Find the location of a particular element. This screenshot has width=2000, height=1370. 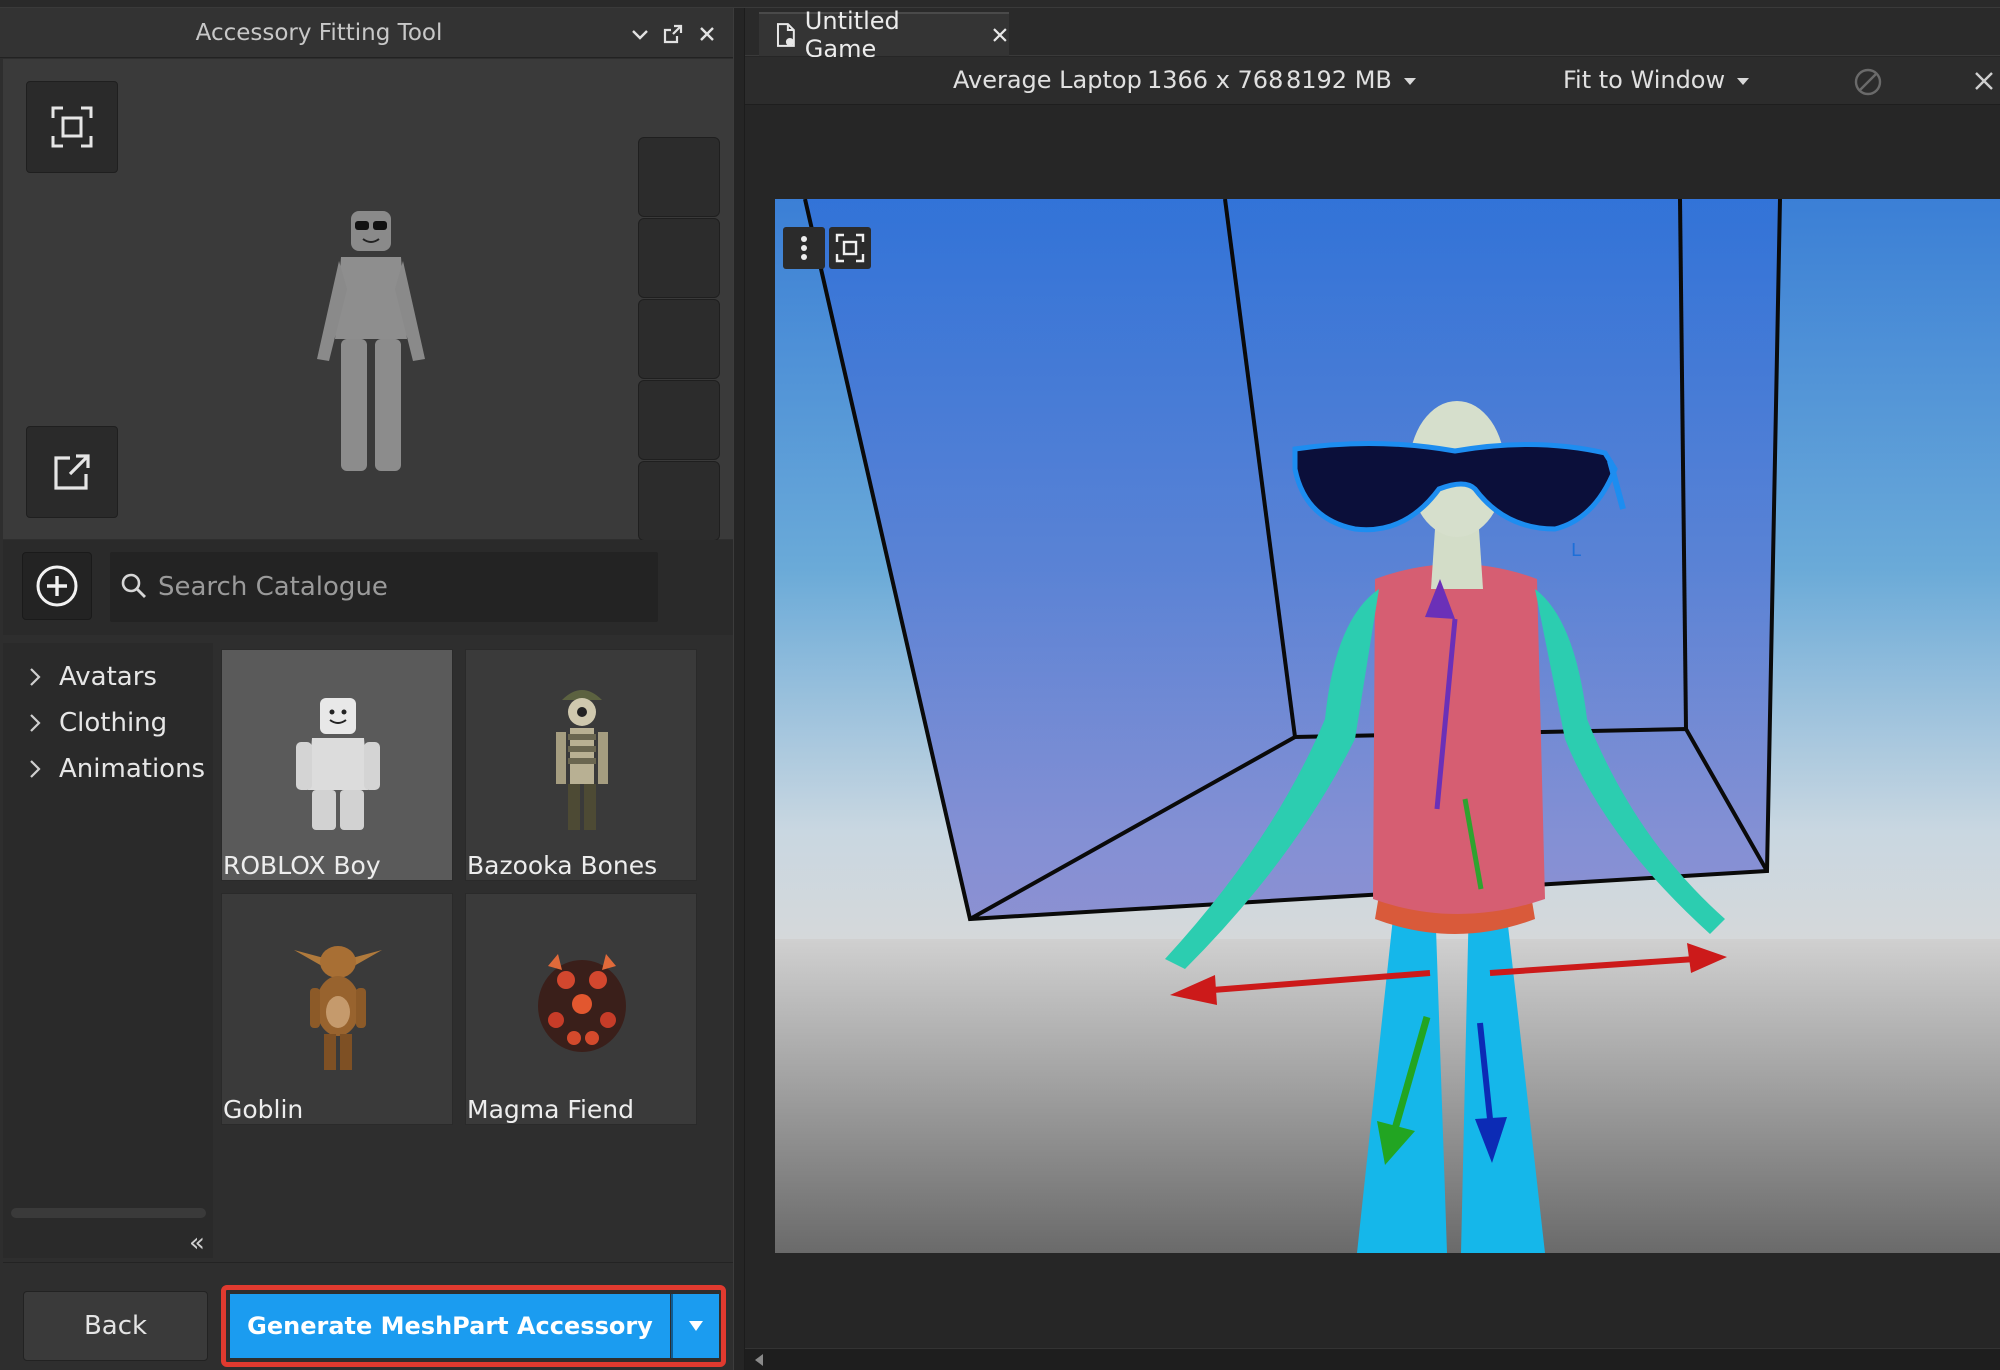

close-tab-icon is located at coordinates (1000, 35).